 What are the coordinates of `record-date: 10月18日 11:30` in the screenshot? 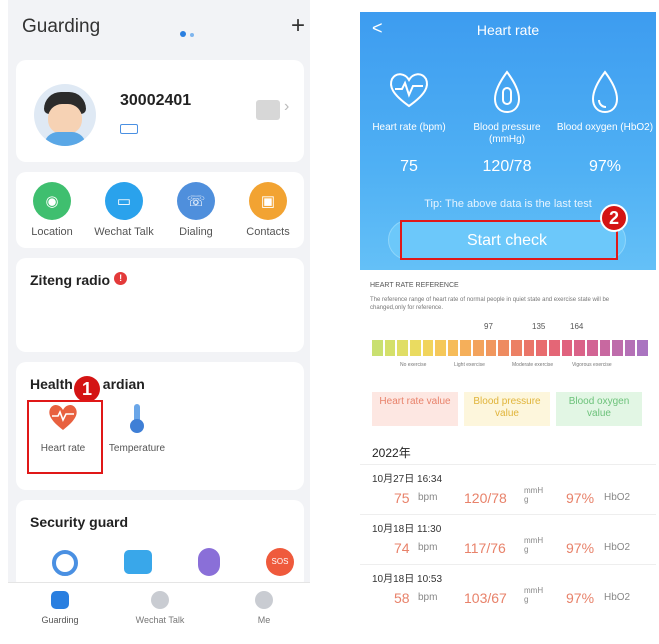 It's located at (407, 529).